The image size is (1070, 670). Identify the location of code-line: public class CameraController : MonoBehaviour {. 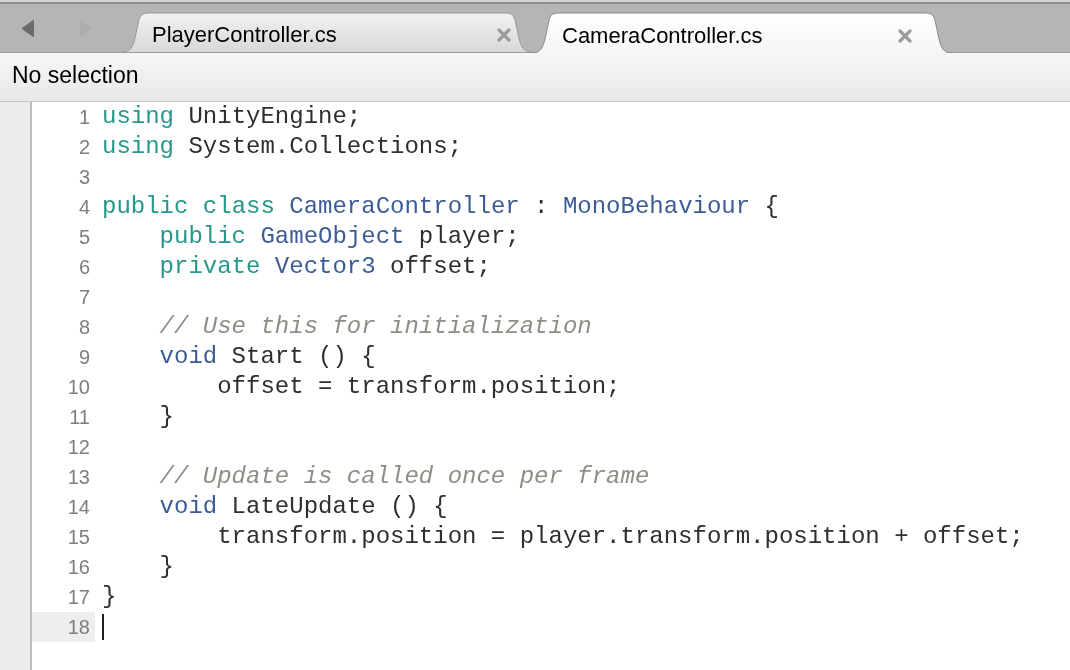
(440, 207).